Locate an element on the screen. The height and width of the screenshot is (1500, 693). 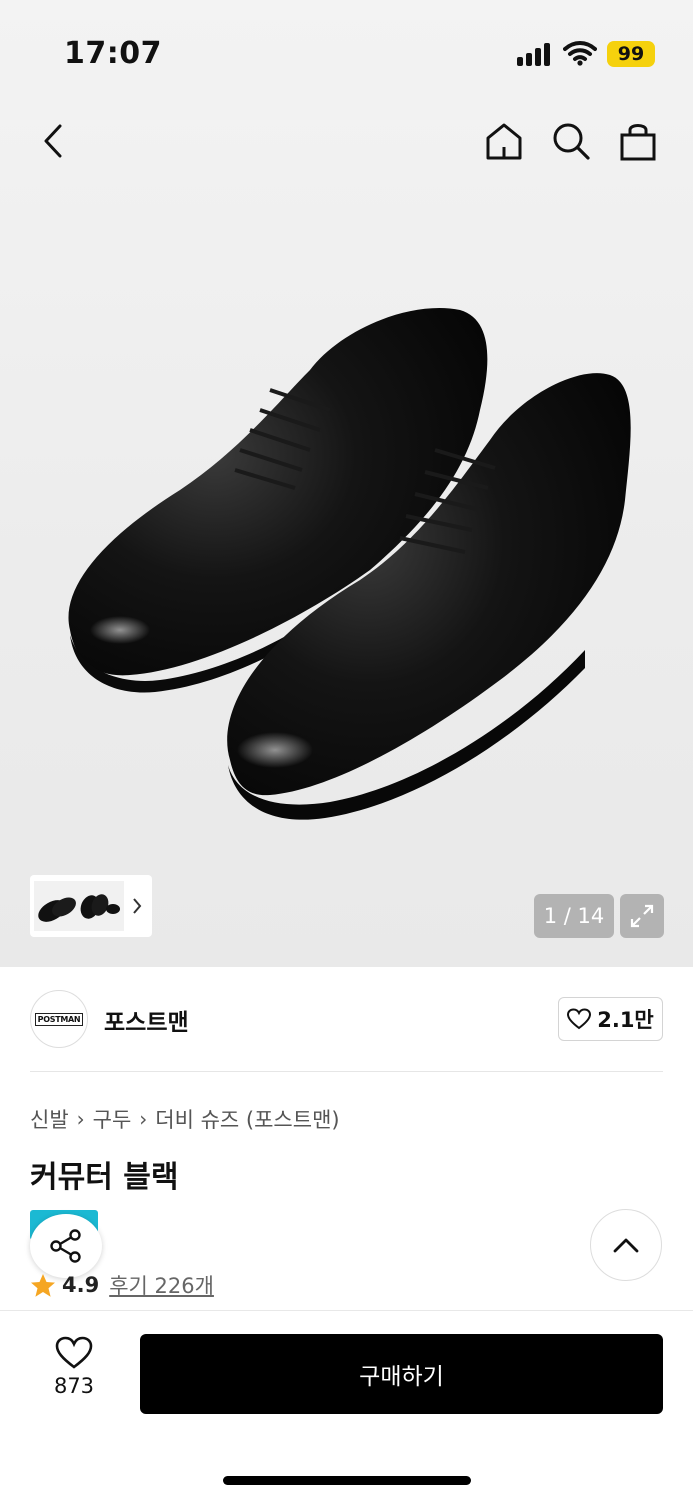
chevron-up-icon is located at coordinates (626, 1245).